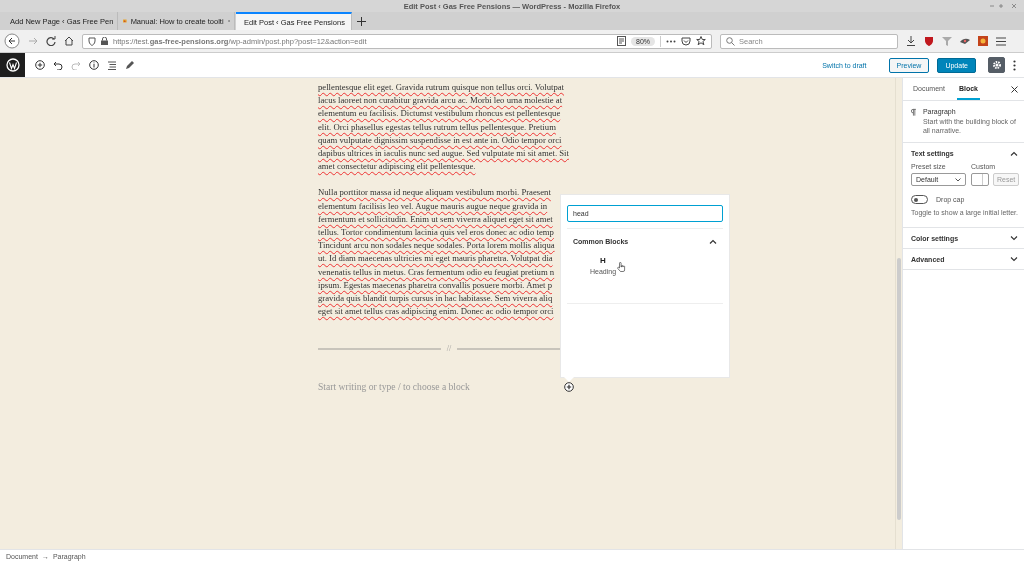 The image size is (1024, 563). I want to click on paragraph-line: amet consectetur adipiscing elit pellentesque., so click(397, 167).